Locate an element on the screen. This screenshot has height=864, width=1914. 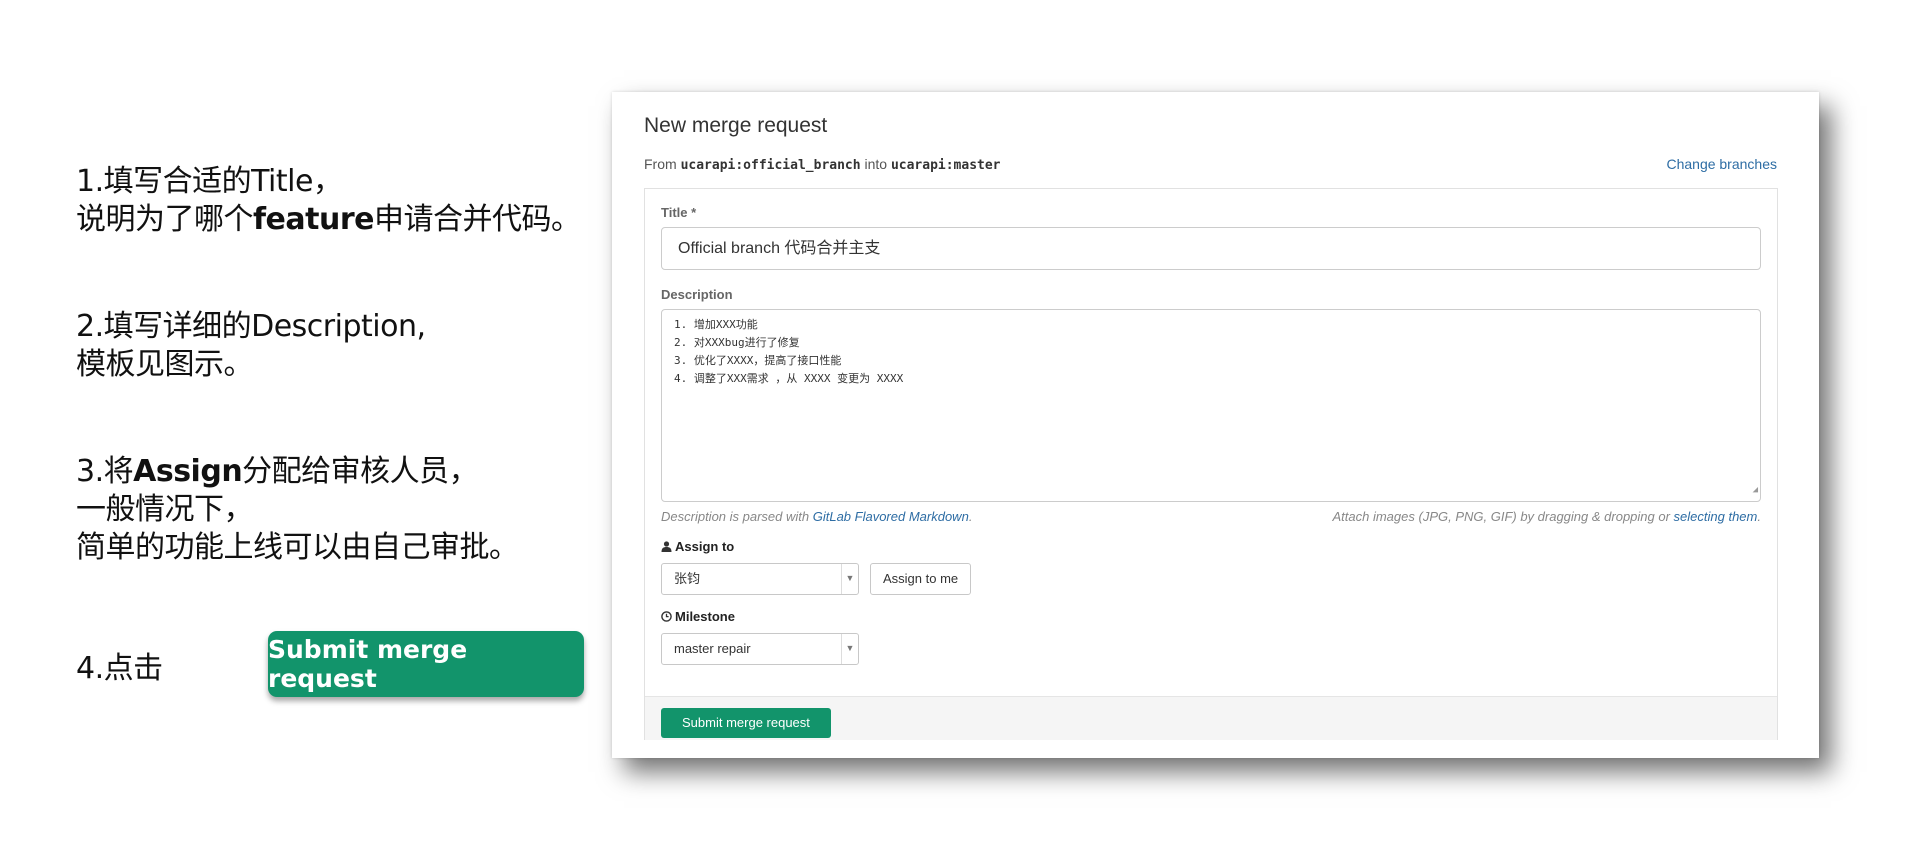
into-label: into is located at coordinates (876, 164).